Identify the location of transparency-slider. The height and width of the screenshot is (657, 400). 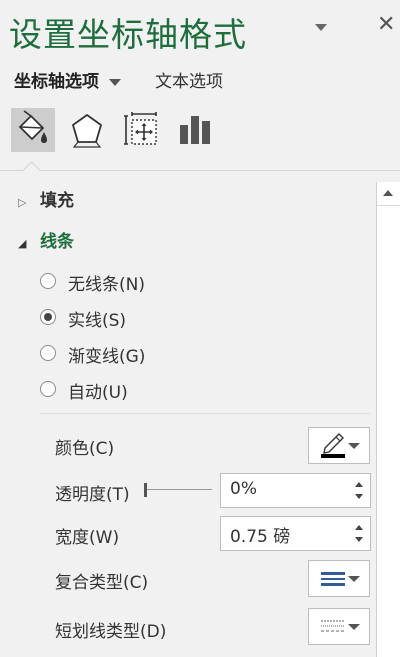
(178, 490).